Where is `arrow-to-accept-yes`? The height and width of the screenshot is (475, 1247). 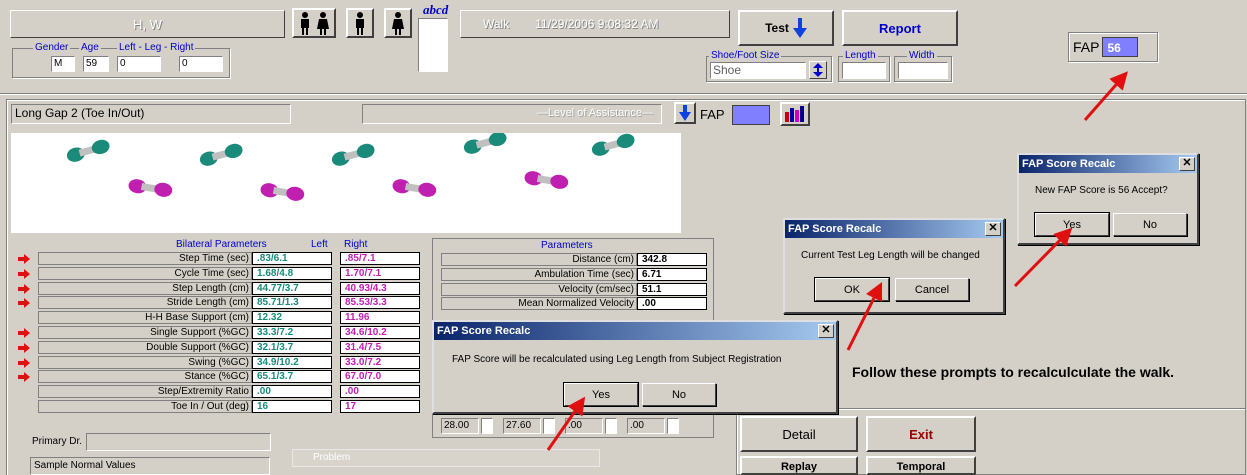 arrow-to-accept-yes is located at coordinates (1043, 257).